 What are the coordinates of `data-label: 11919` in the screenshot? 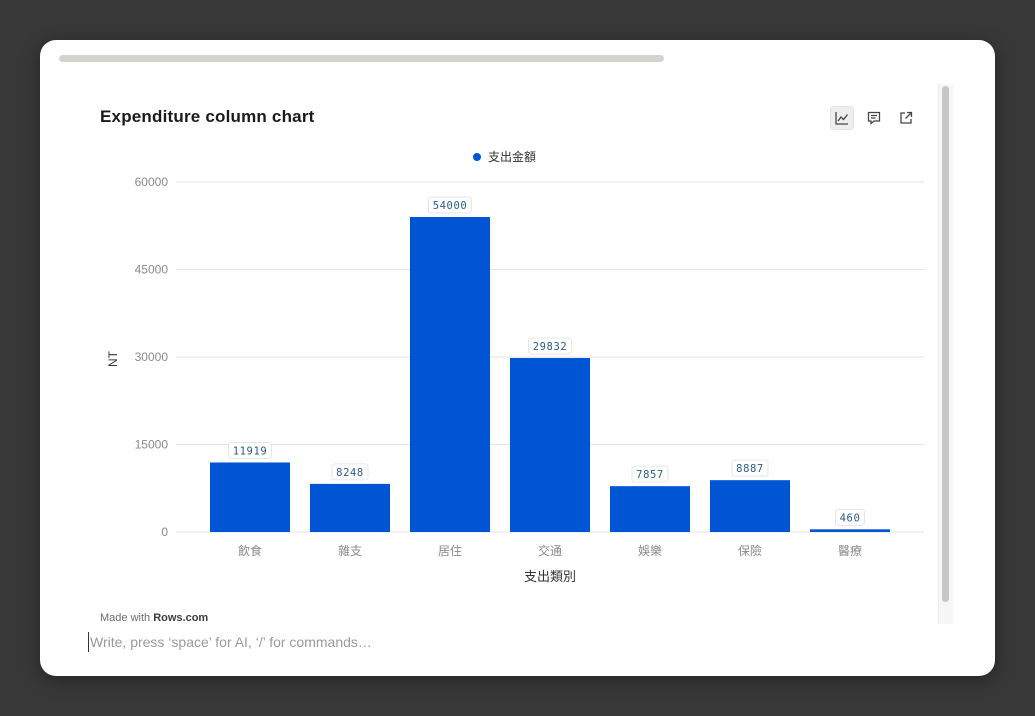 It's located at (250, 451).